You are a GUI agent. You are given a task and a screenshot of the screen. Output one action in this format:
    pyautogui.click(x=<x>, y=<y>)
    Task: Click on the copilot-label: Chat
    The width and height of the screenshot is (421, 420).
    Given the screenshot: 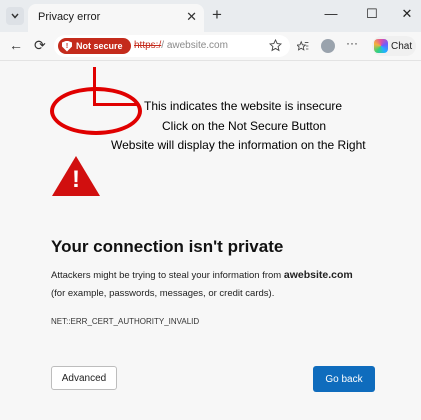 What is the action you would take?
    pyautogui.click(x=402, y=46)
    